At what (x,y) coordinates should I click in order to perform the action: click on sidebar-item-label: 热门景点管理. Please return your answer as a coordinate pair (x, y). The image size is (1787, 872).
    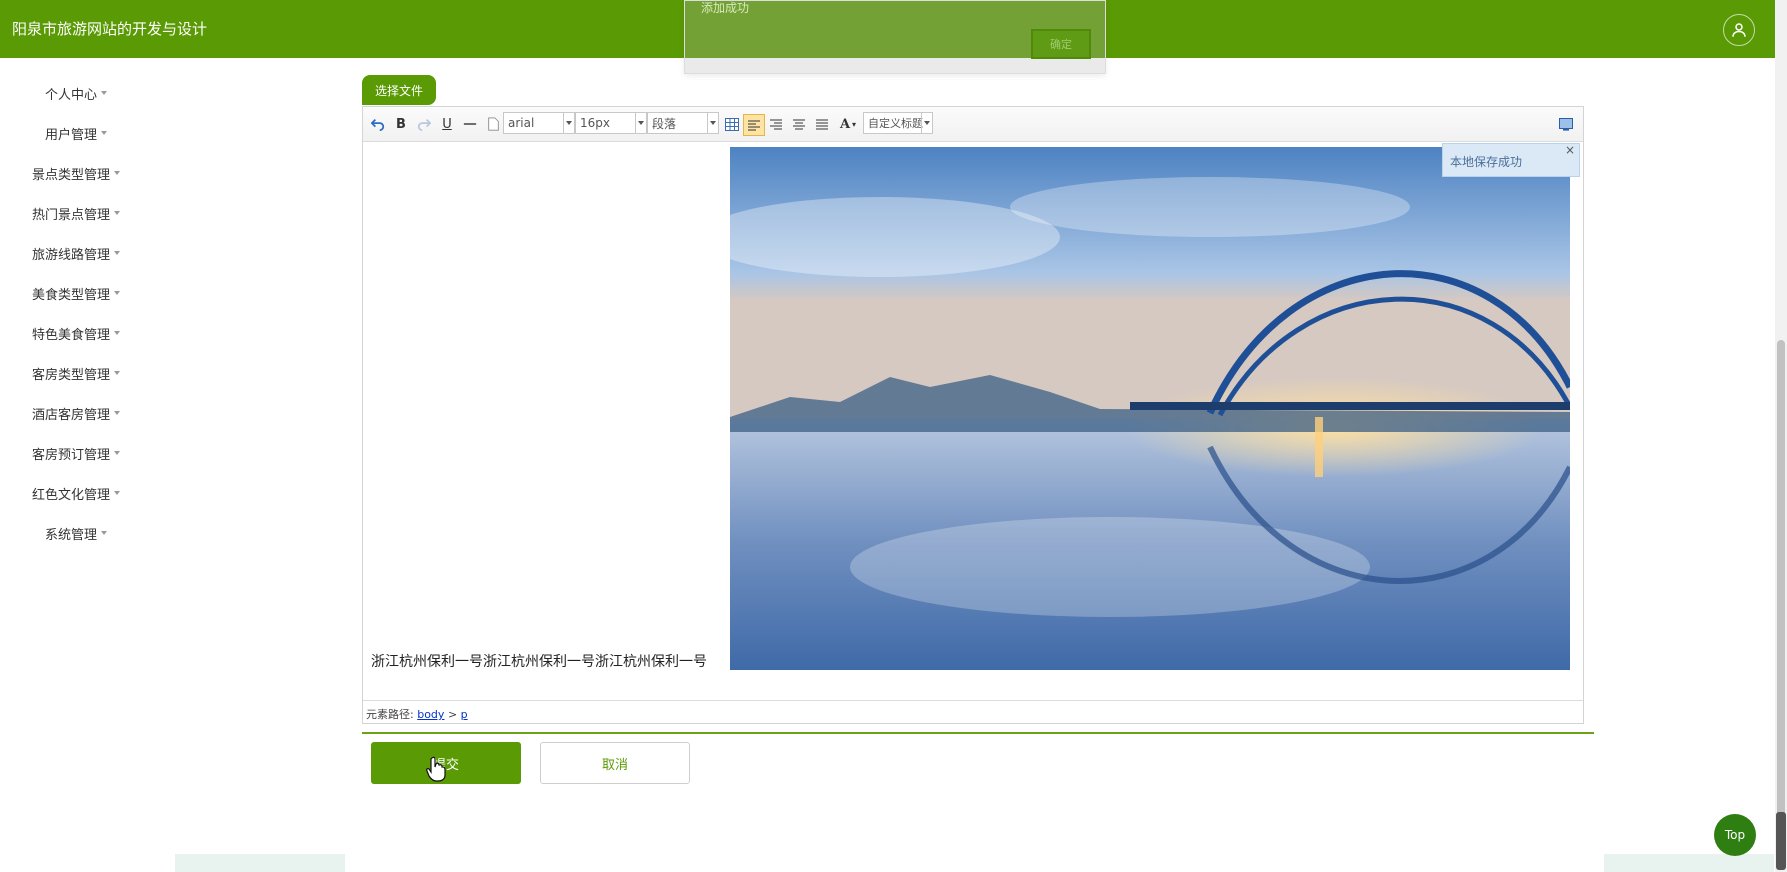
    Looking at the image, I should click on (70, 215).